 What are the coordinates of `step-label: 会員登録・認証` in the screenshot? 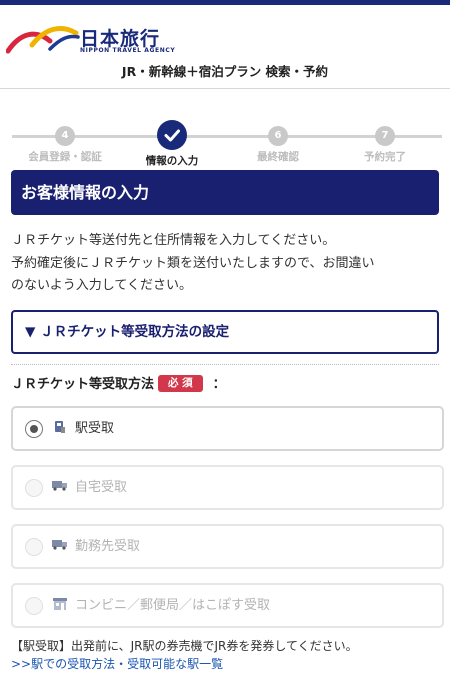 It's located at (65, 157).